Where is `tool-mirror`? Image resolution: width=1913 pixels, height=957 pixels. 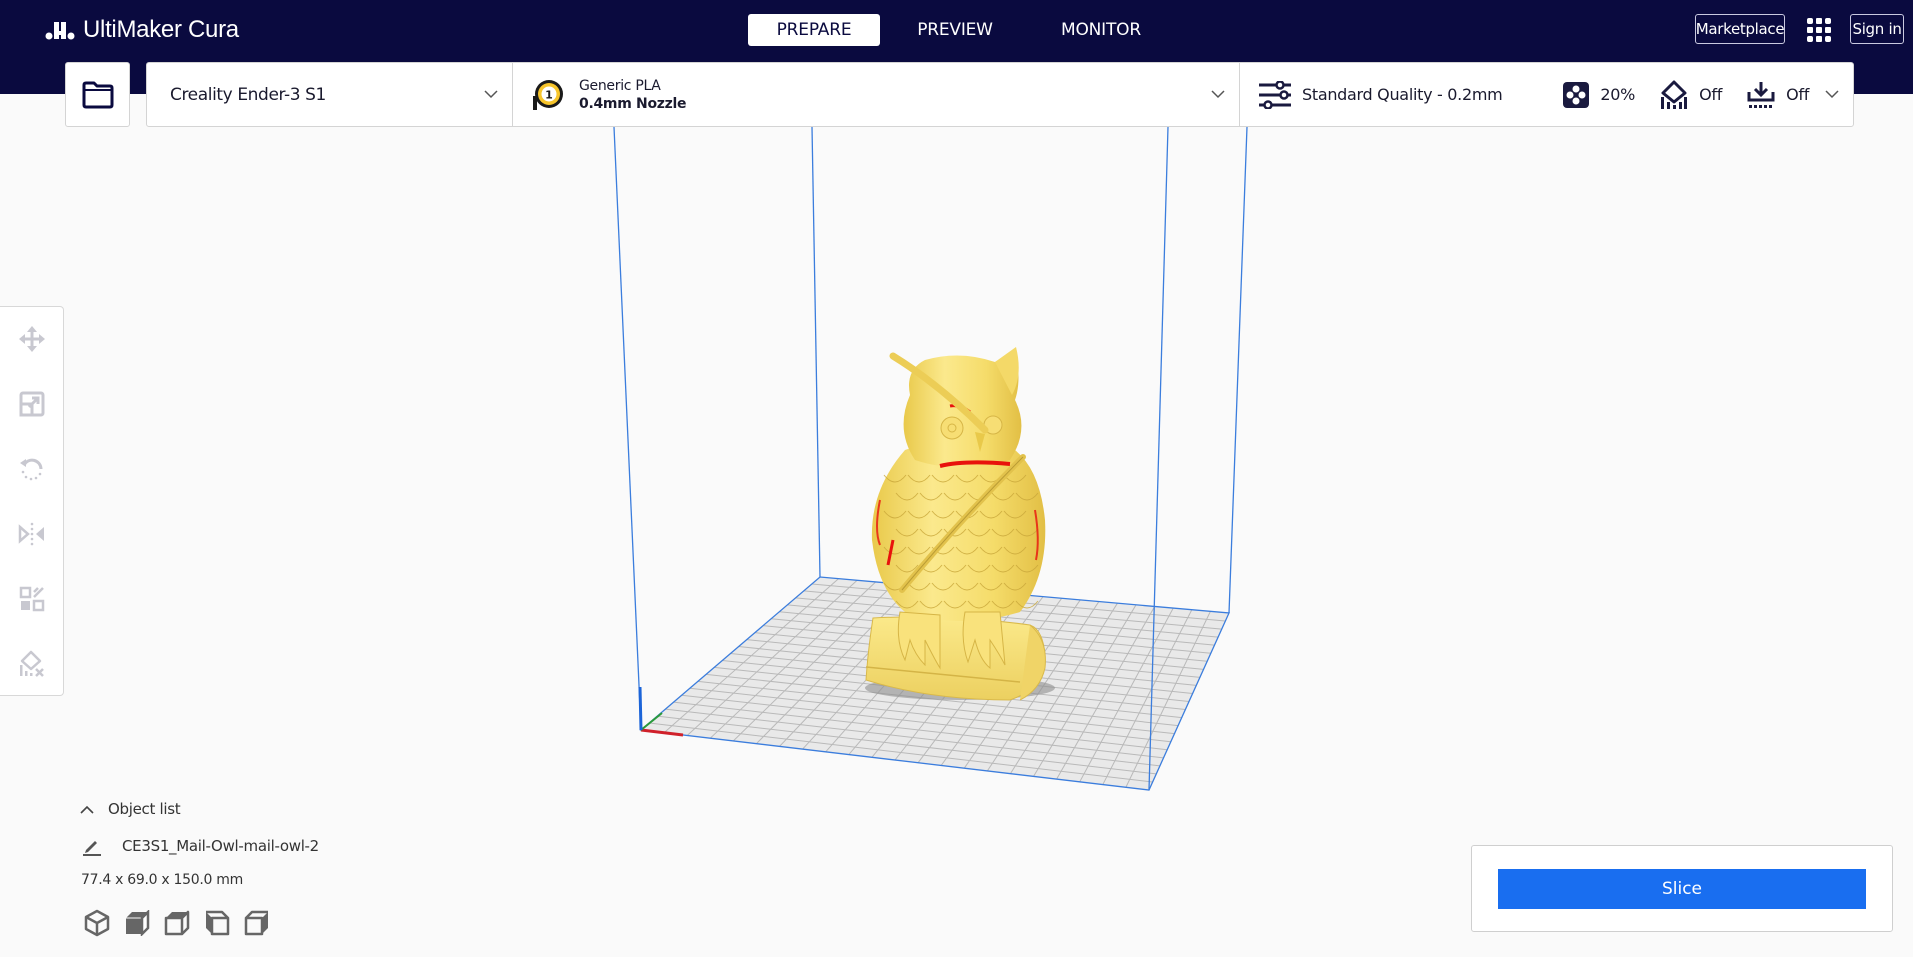 tool-mirror is located at coordinates (32, 534).